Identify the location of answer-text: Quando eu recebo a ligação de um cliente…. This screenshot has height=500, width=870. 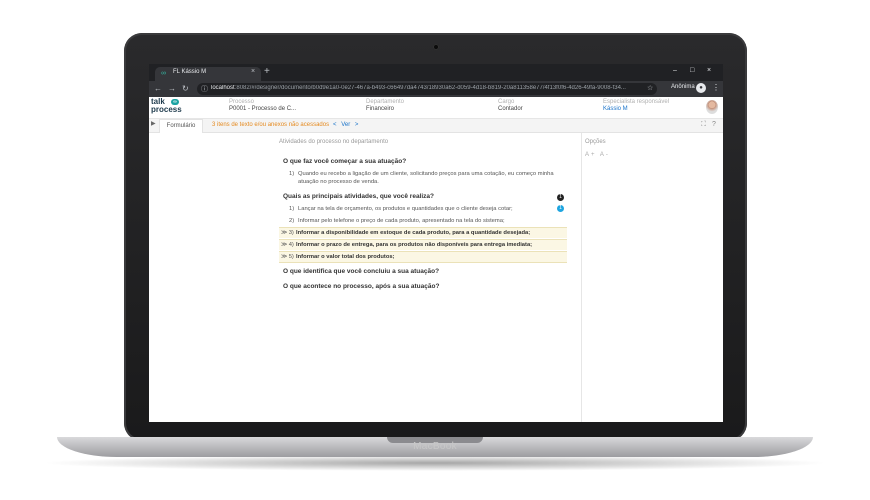
(426, 178).